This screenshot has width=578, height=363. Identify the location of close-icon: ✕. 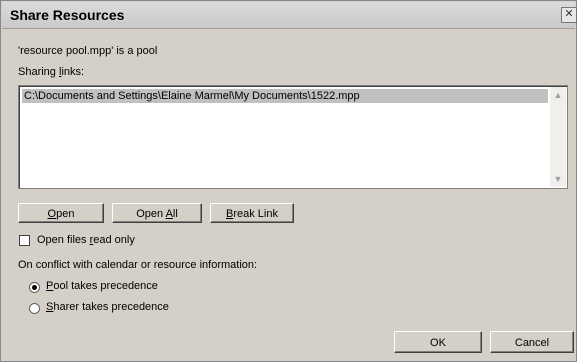
(569, 15).